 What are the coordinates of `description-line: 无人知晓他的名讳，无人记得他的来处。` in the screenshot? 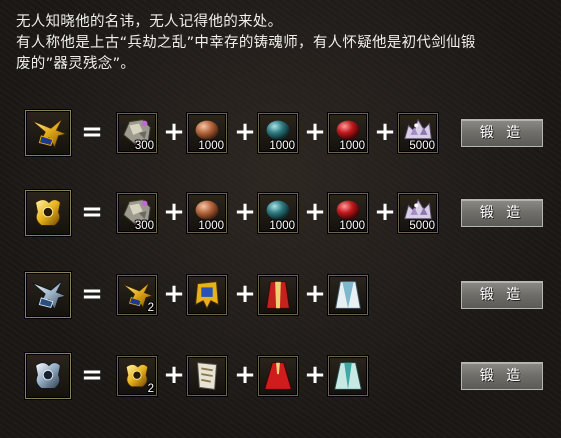 It's located at (149, 22).